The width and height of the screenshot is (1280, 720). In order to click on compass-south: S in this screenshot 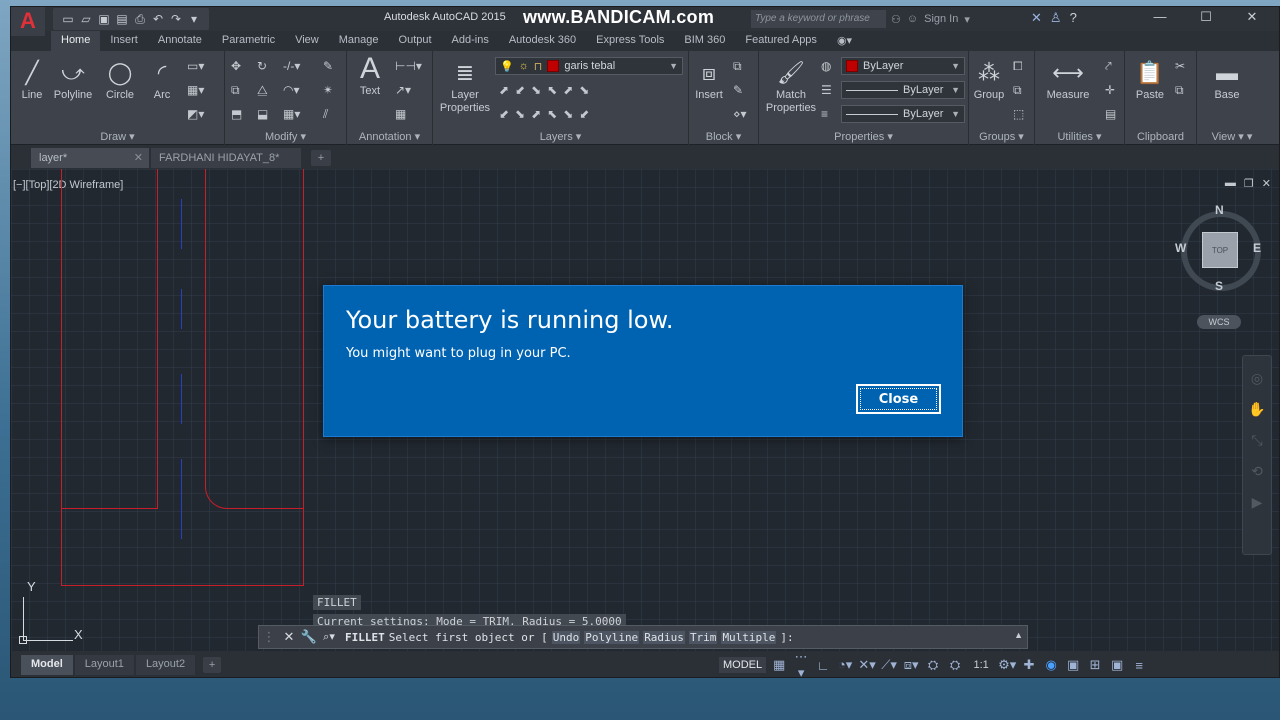, I will do `click(1219, 286)`.